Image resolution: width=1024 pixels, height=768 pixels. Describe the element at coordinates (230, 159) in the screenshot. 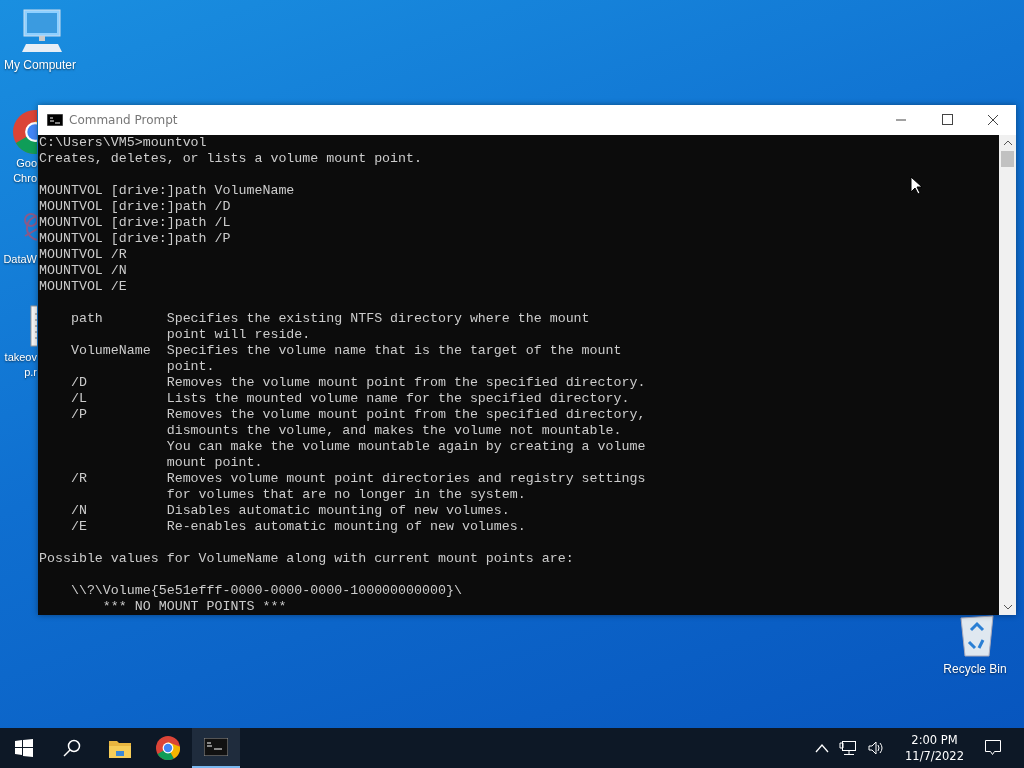

I see `terminal-line: Creates, deletes, or lists a volume mount point.` at that location.